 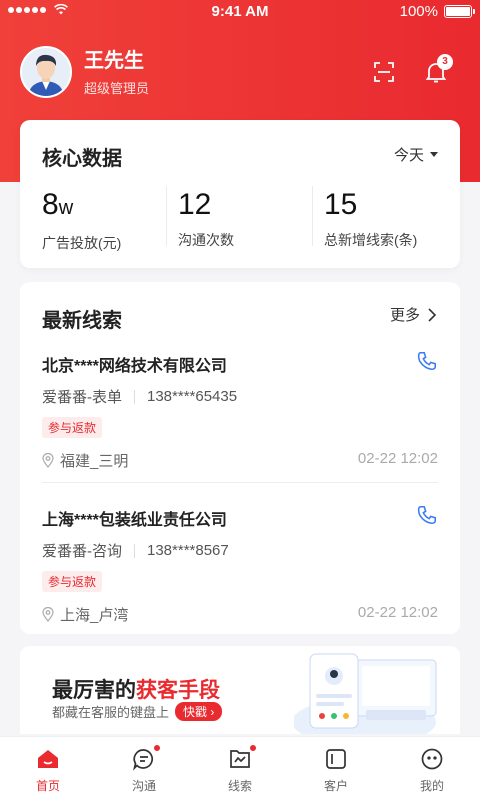 What do you see at coordinates (432, 314) in the screenshot?
I see `chevron-right-icon` at bounding box center [432, 314].